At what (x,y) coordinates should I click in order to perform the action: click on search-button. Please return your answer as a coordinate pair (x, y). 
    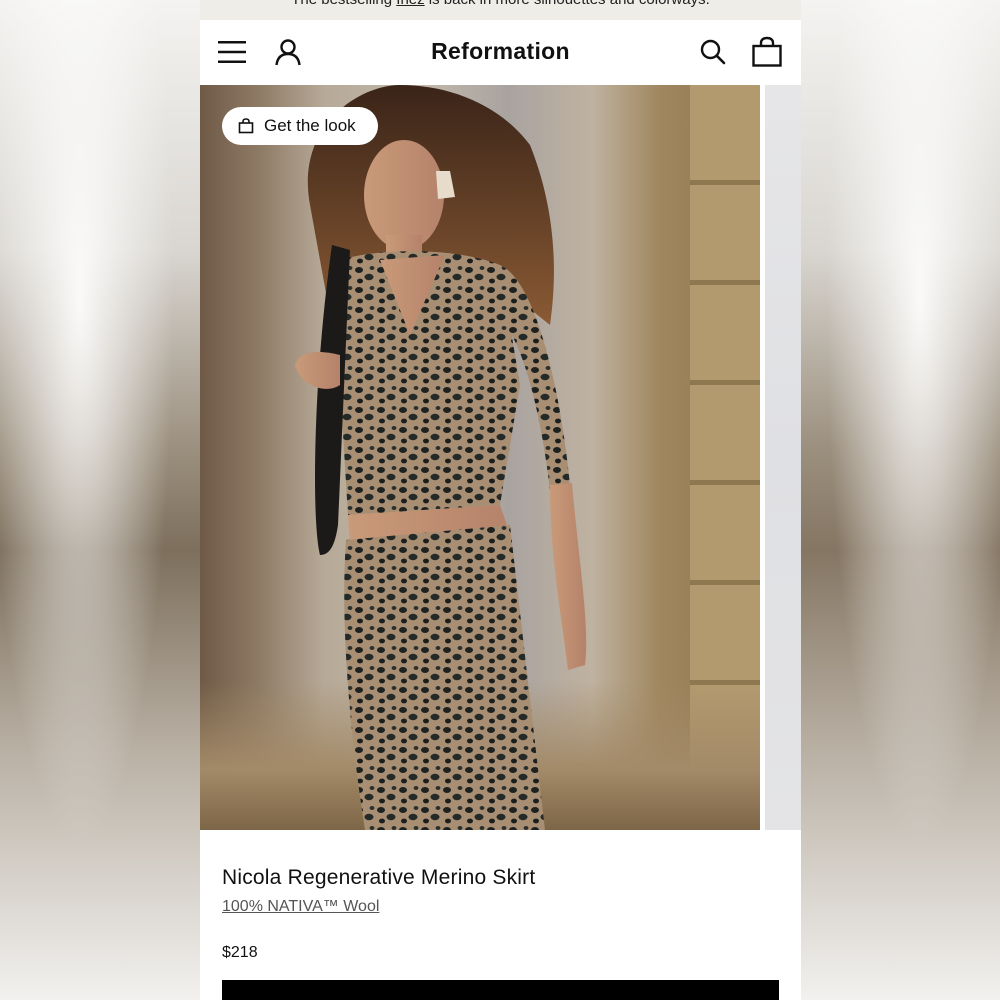
    Looking at the image, I should click on (713, 52).